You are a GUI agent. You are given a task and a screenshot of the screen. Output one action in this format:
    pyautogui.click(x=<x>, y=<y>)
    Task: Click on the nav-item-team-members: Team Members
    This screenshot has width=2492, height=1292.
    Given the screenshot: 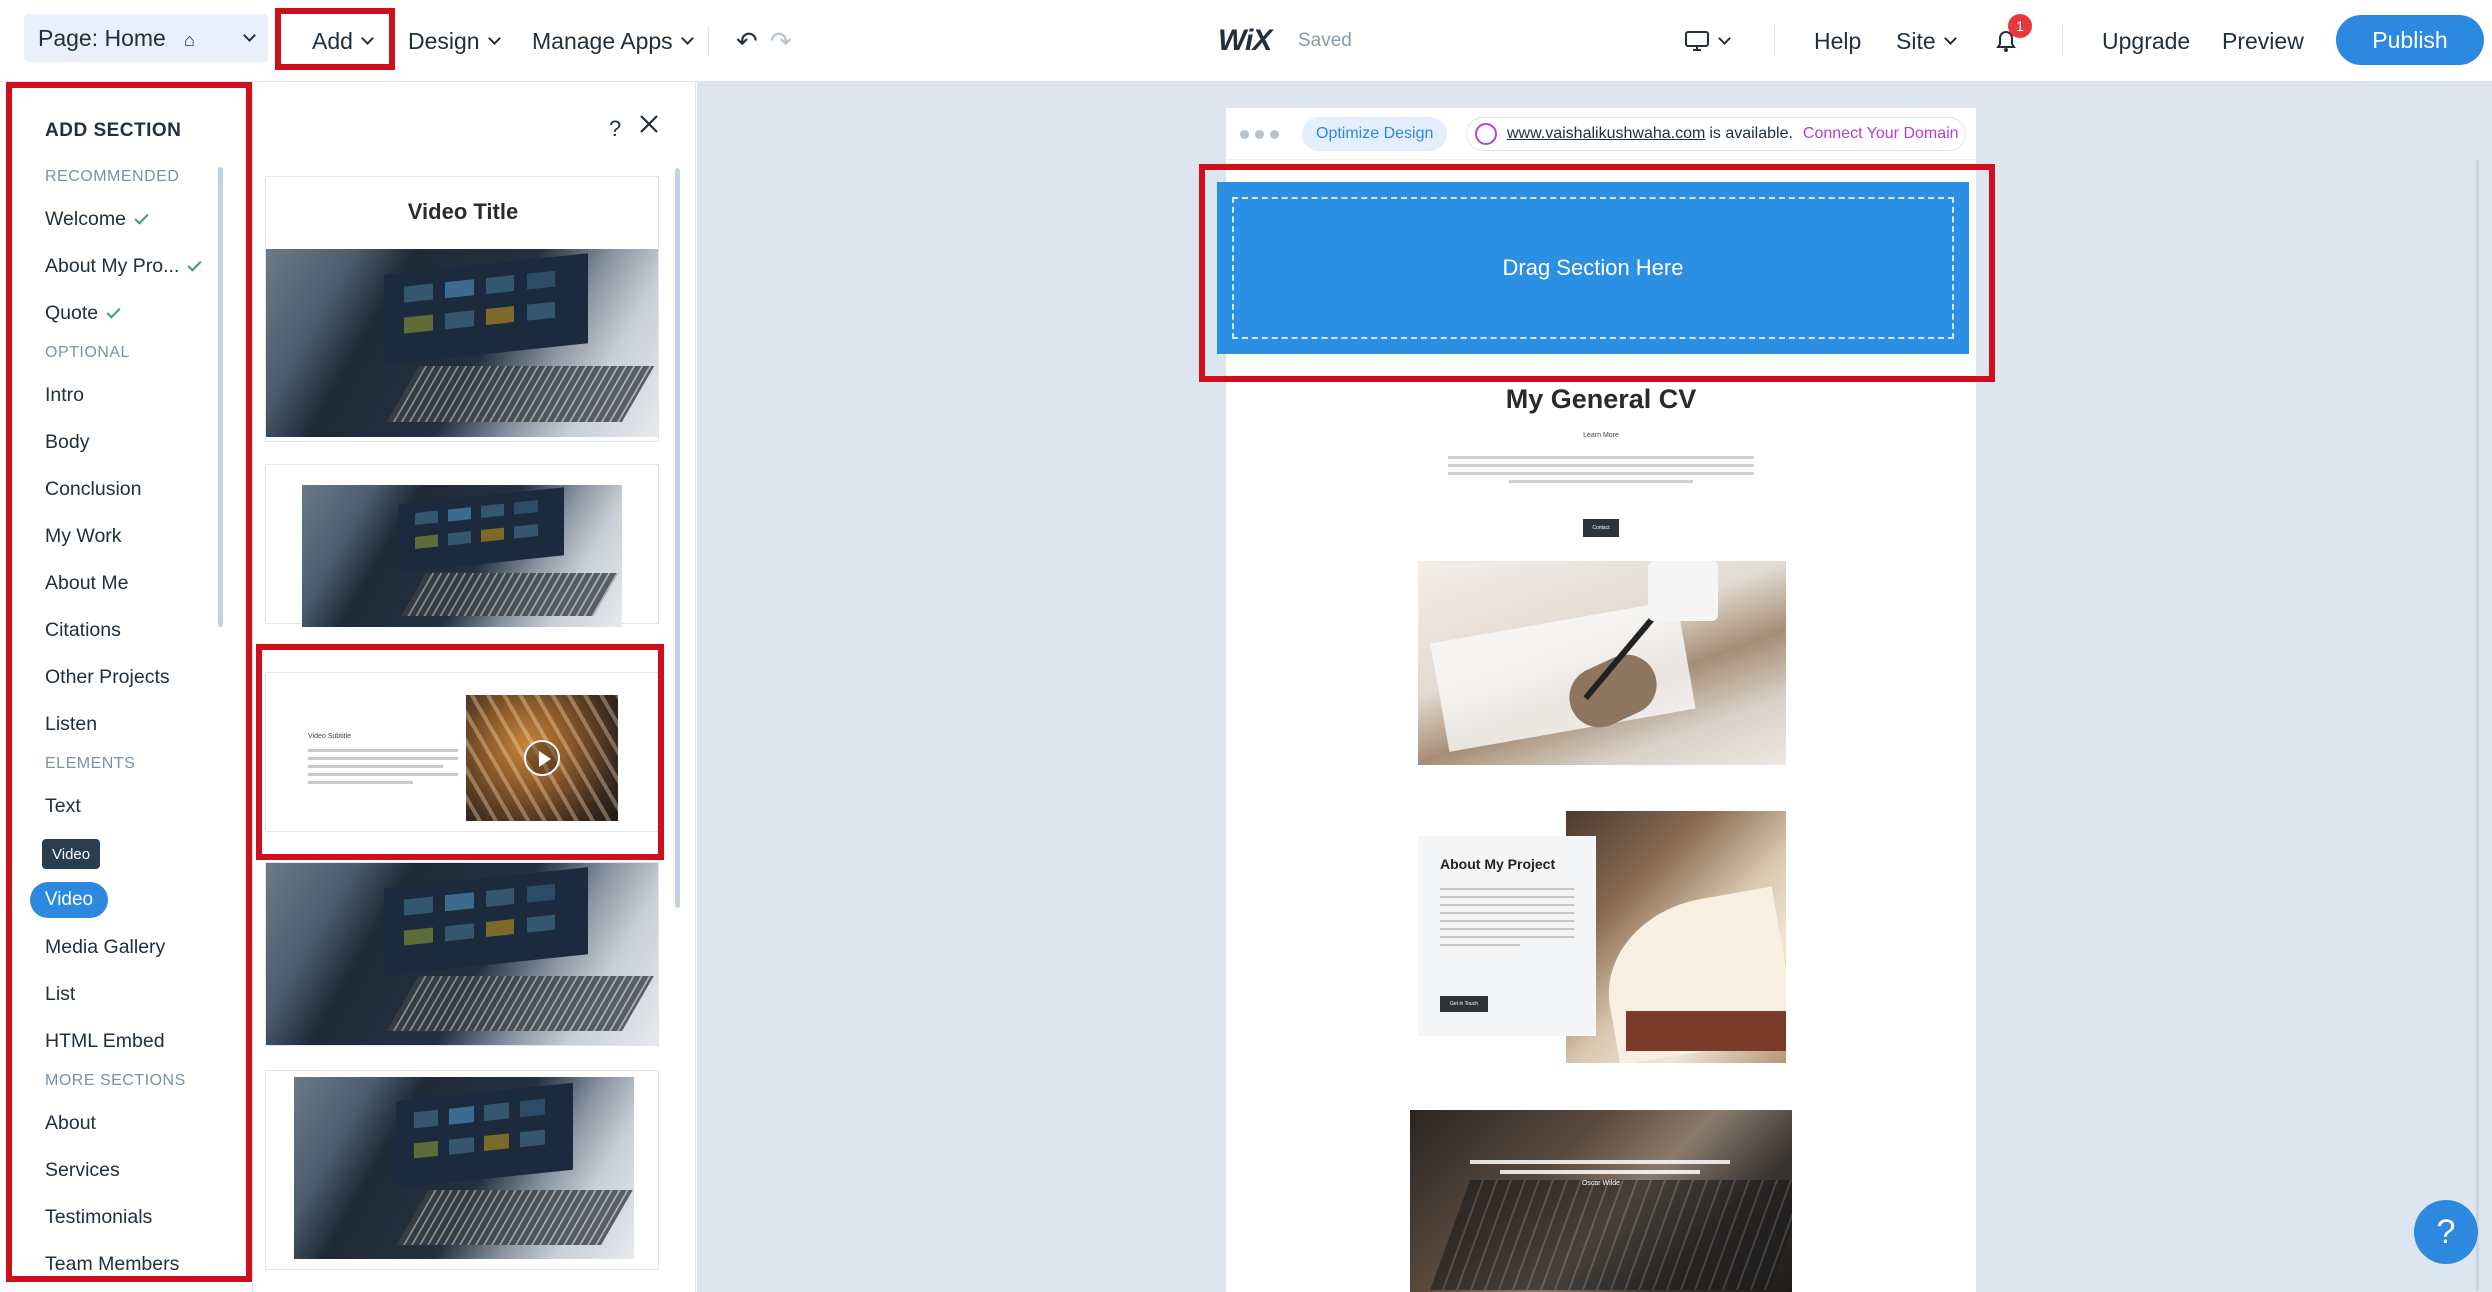 What is the action you would take?
    pyautogui.click(x=112, y=1264)
    